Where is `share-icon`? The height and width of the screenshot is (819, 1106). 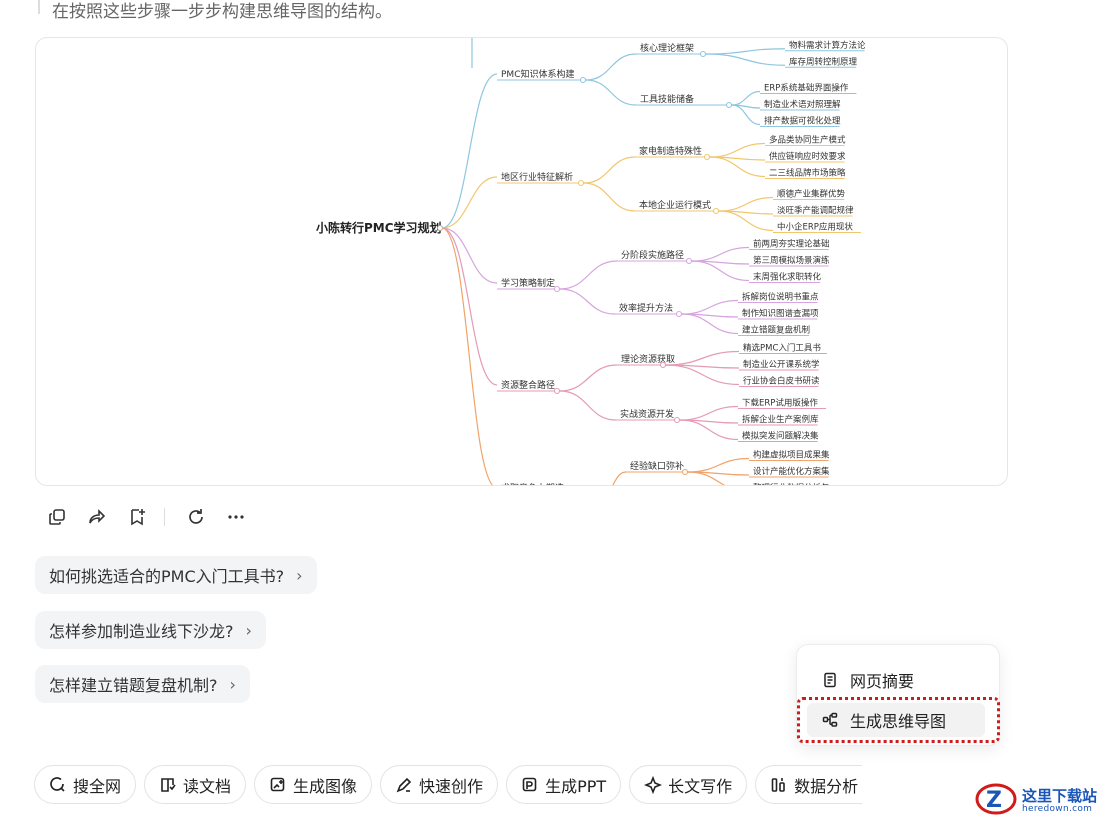
share-icon is located at coordinates (97, 517).